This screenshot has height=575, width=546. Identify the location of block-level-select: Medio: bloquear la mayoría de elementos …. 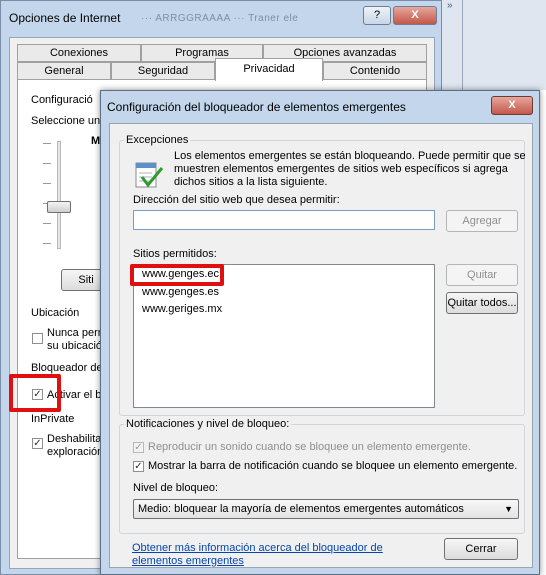
(326, 509).